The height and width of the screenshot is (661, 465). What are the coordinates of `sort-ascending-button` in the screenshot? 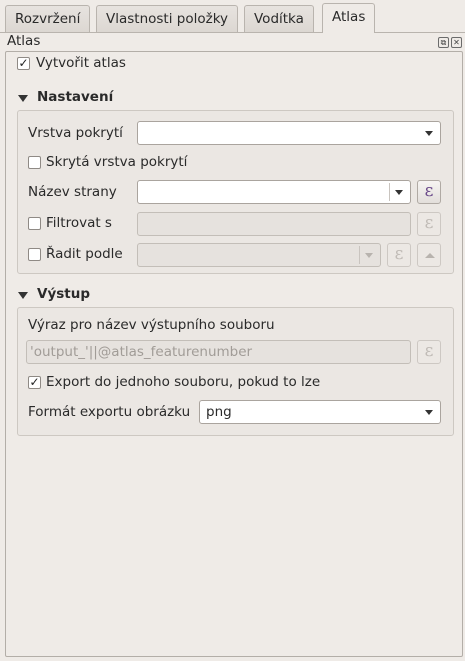 It's located at (429, 255).